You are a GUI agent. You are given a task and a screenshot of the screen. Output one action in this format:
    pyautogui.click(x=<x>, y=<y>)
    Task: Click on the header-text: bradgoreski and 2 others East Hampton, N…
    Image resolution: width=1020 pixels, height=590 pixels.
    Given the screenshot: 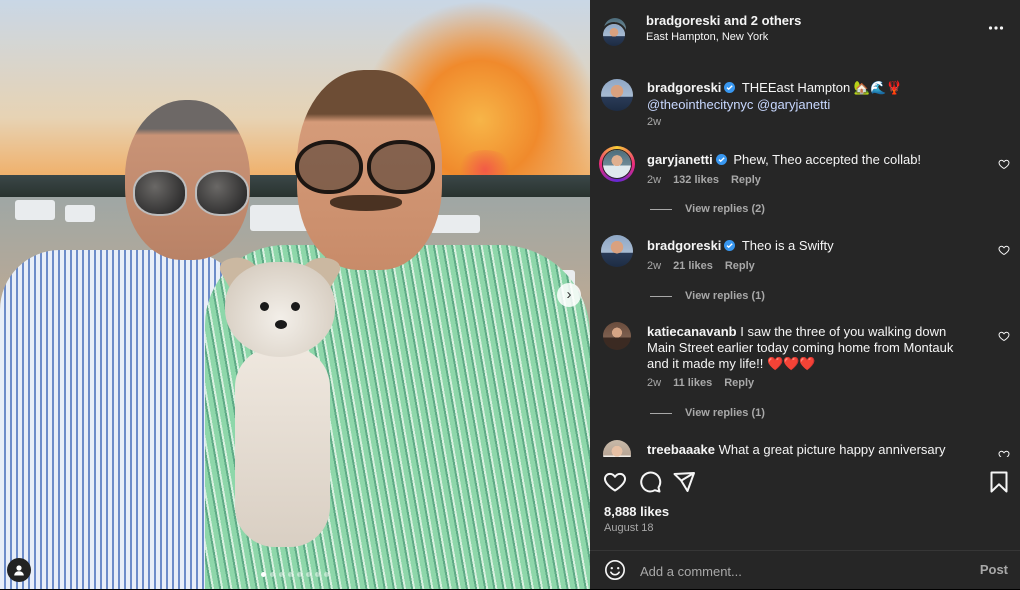 What is the action you would take?
    pyautogui.click(x=723, y=29)
    